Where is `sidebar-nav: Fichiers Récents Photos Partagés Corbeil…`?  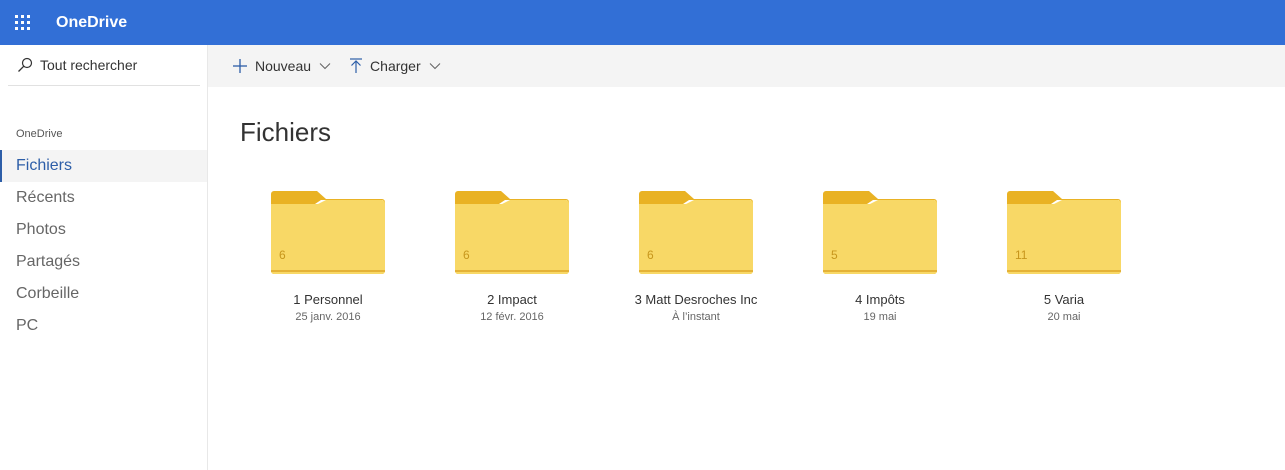 sidebar-nav: Fichiers Récents Photos Partagés Corbeil… is located at coordinates (103, 246).